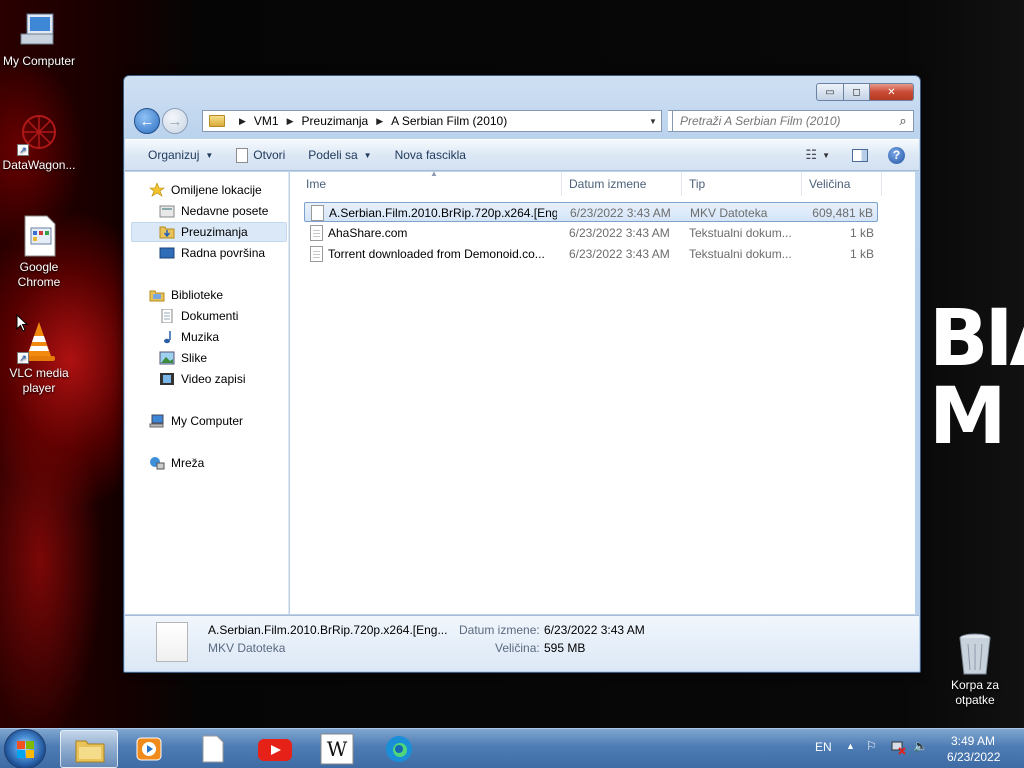 This screenshot has width=1024, height=768. I want to click on details-file-type: MKV Datoteka, so click(247, 648).